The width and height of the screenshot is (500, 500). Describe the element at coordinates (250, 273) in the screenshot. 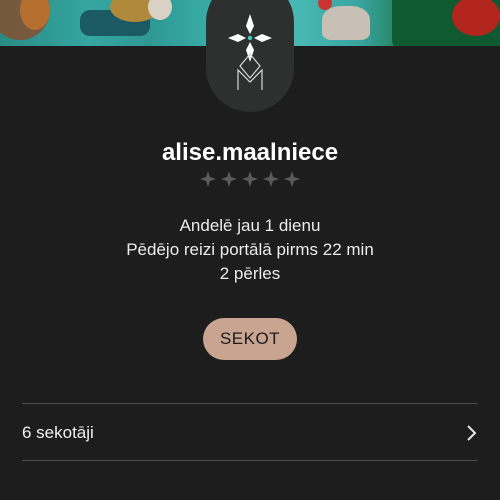

I see `pearls-count: 2 pērles` at that location.